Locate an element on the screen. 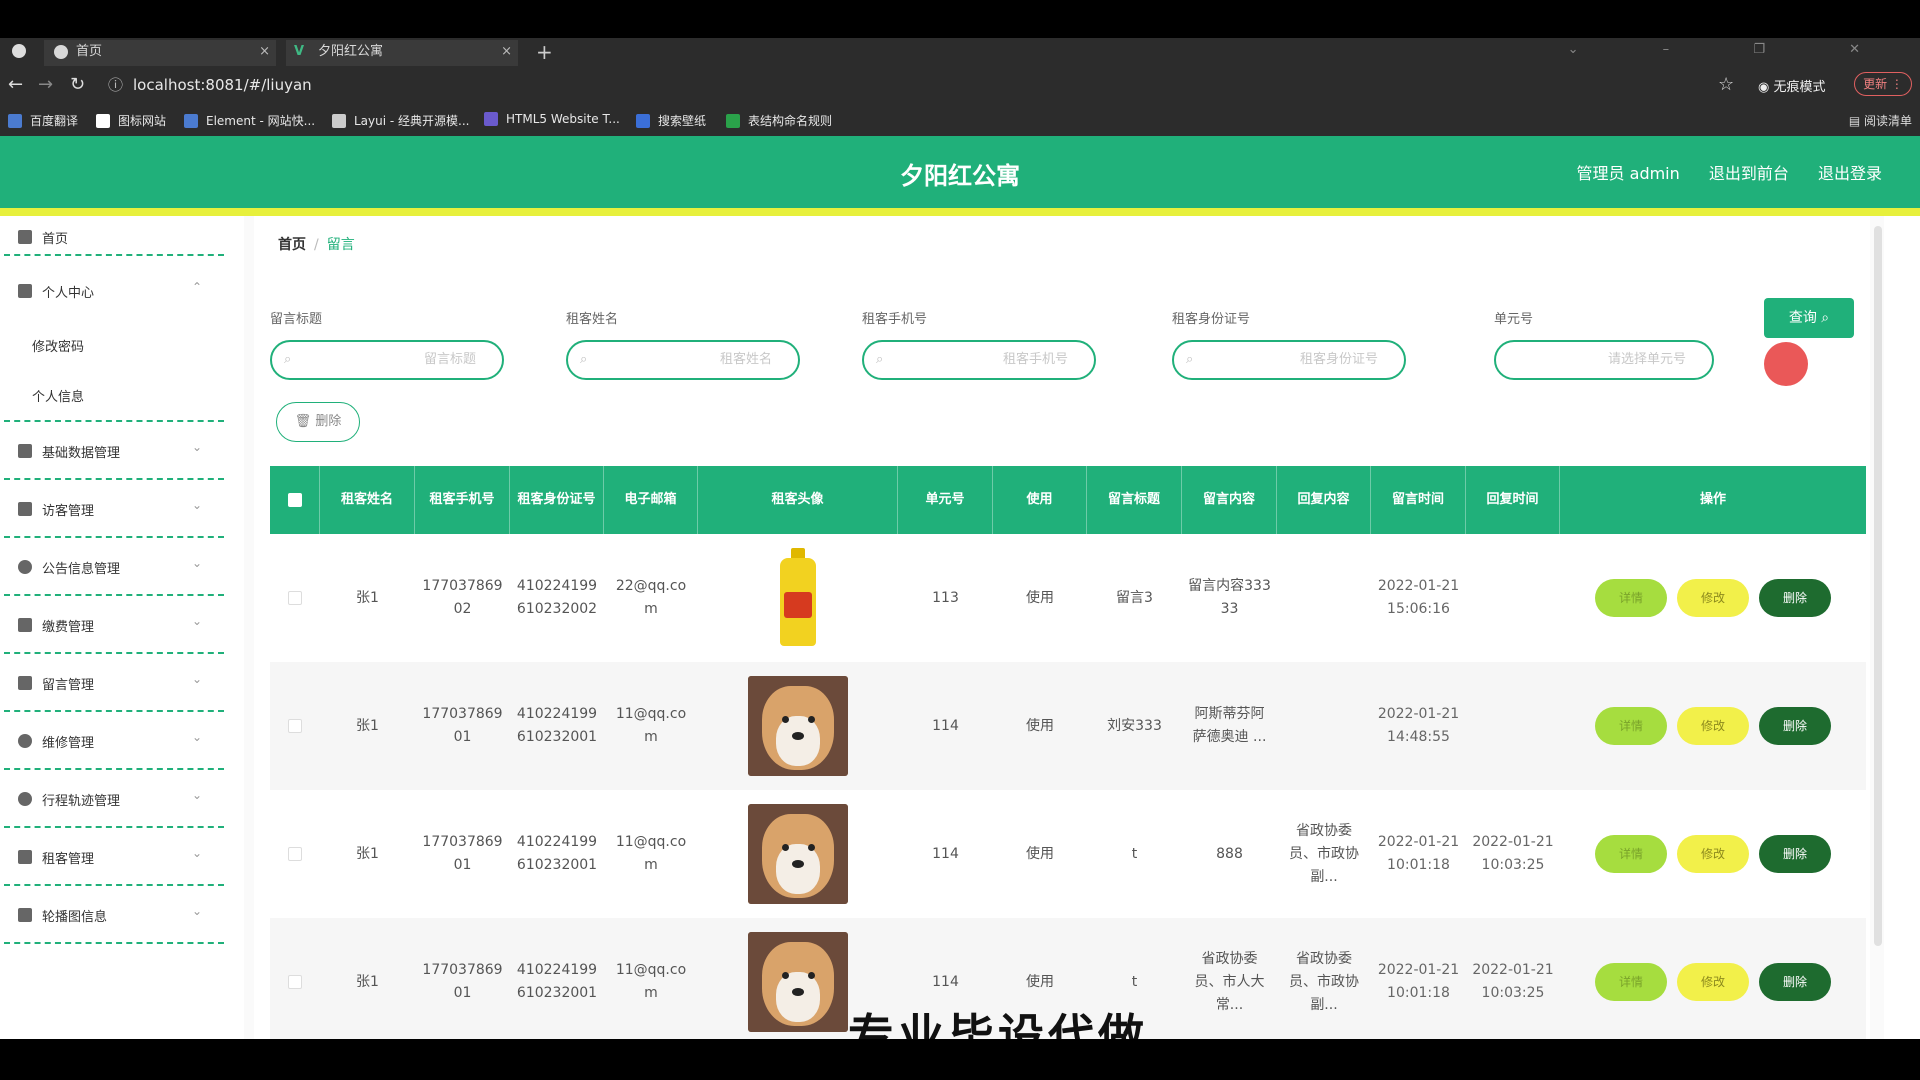  select-all-checkbox is located at coordinates (295, 500).